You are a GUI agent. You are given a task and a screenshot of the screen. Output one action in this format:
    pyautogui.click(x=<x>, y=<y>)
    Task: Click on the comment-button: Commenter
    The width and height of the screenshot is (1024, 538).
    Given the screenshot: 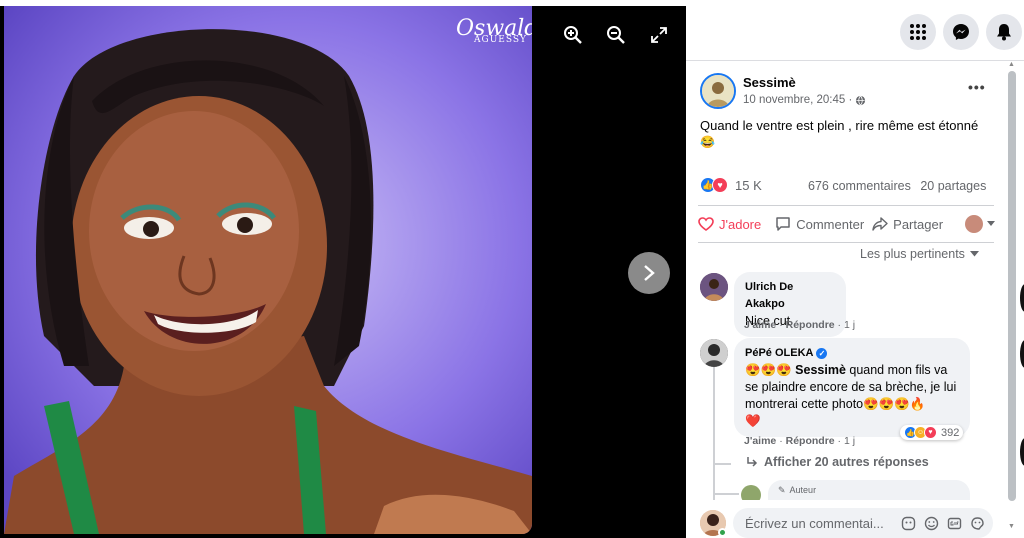 What is the action you would take?
    pyautogui.click(x=819, y=224)
    